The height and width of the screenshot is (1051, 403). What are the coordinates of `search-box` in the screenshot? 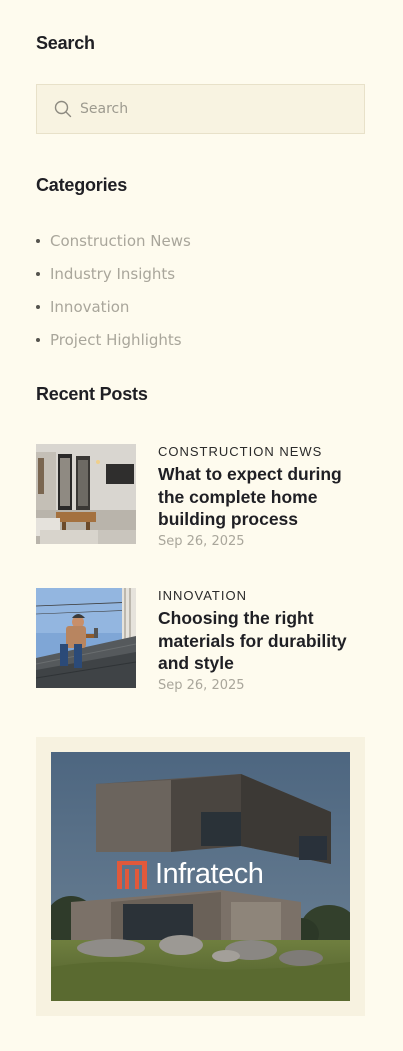 It's located at (200, 109).